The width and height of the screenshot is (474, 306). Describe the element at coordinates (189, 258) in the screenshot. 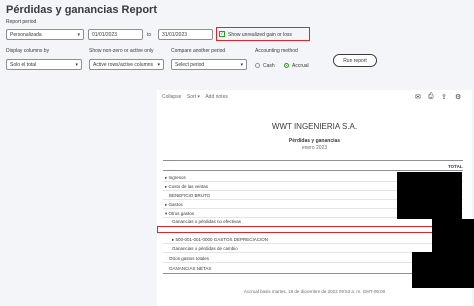

I see `row-otros-gastos-totales: Otros gastos totales` at that location.